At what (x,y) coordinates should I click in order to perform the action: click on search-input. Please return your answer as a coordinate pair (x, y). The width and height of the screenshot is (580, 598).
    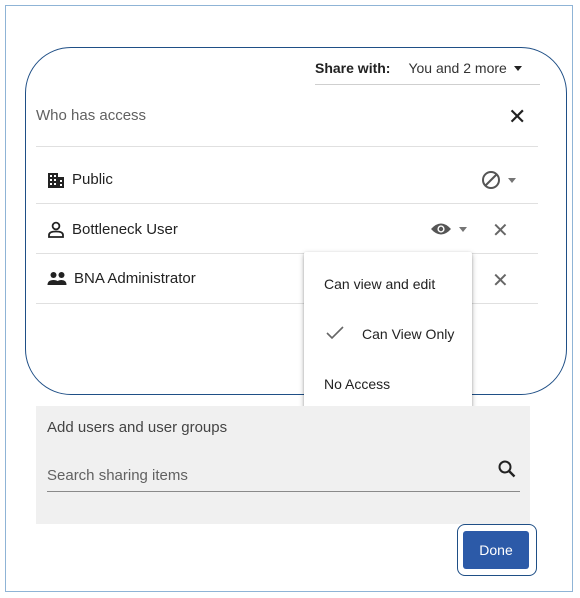
    Looking at the image, I should click on (267, 475).